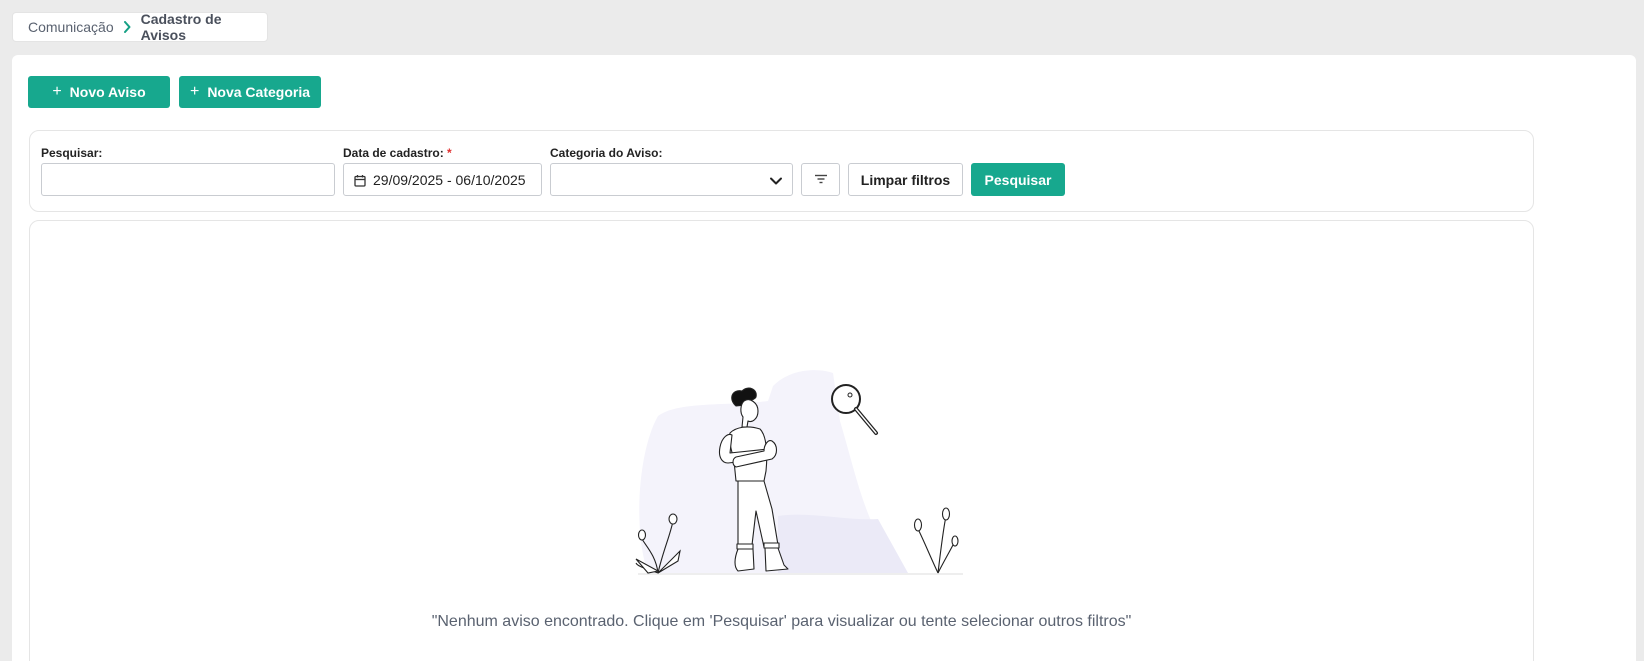  I want to click on empty-state-illustration, so click(799, 472).